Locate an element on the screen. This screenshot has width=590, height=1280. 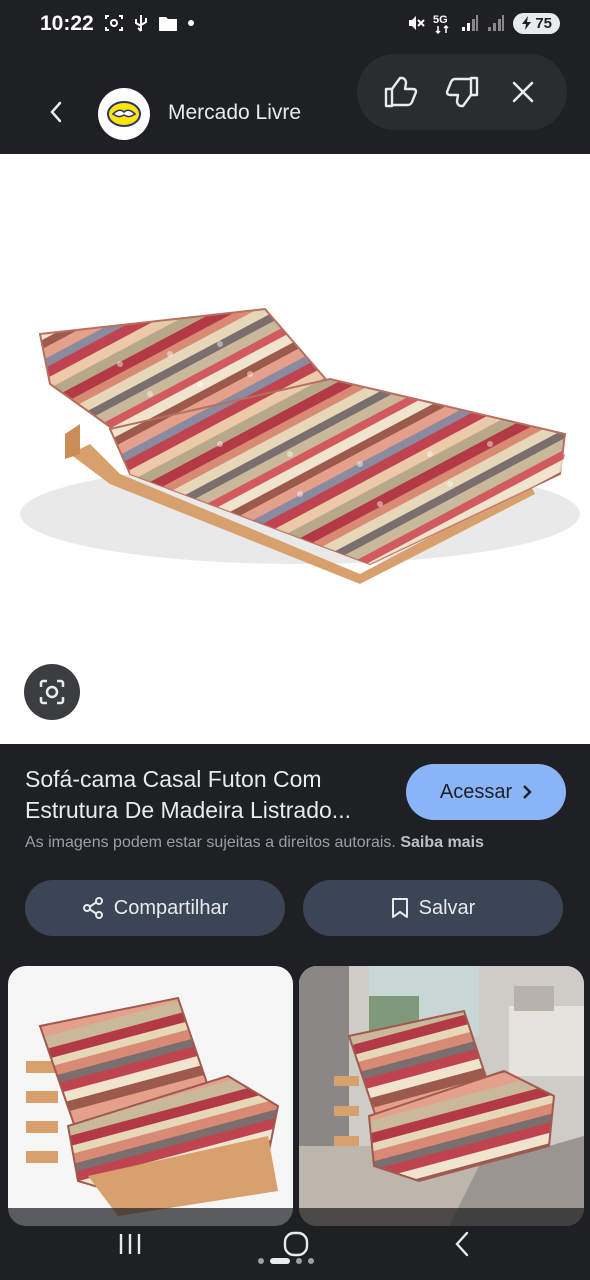
signal-icon is located at coordinates (470, 23).